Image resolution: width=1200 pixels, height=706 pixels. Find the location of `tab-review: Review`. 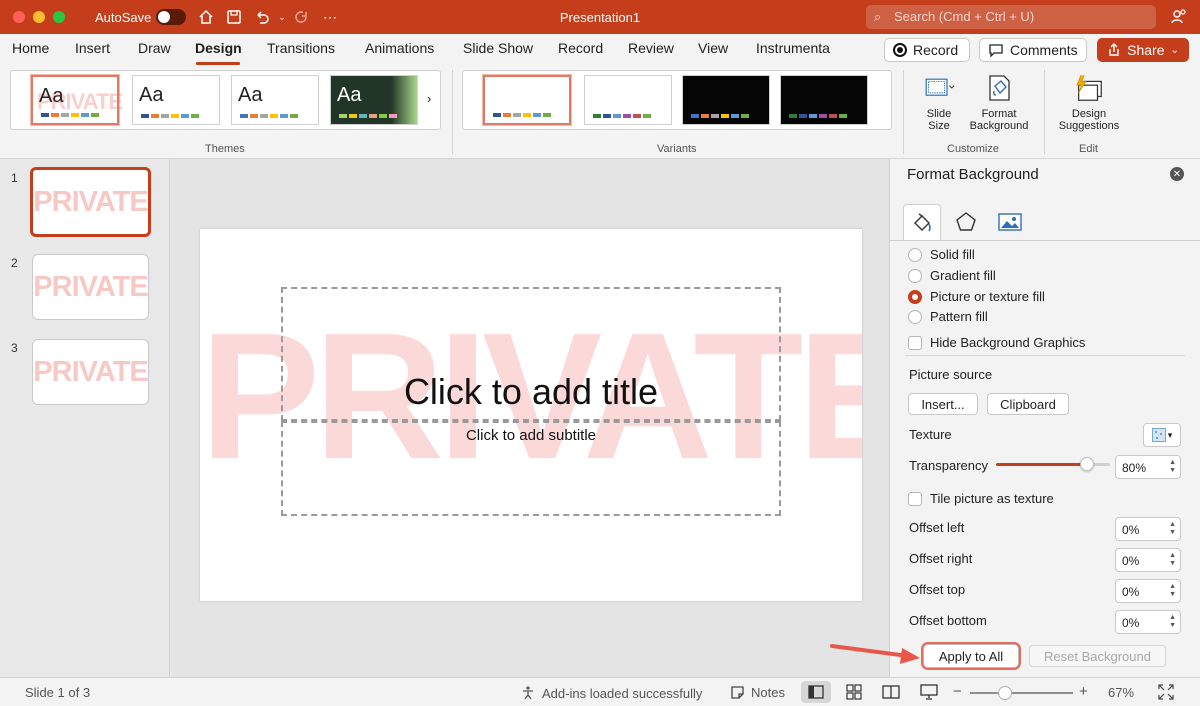

tab-review: Review is located at coordinates (651, 48).